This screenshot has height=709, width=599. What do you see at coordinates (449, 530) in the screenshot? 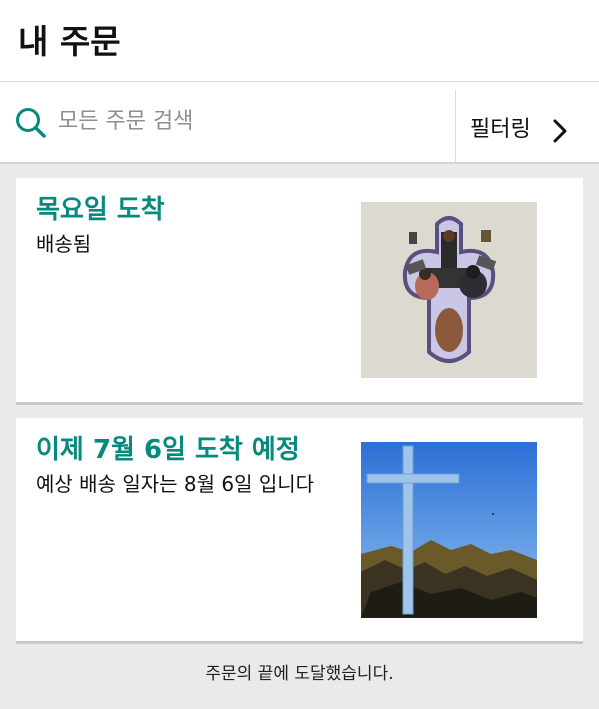
I see `product-cover-image` at bounding box center [449, 530].